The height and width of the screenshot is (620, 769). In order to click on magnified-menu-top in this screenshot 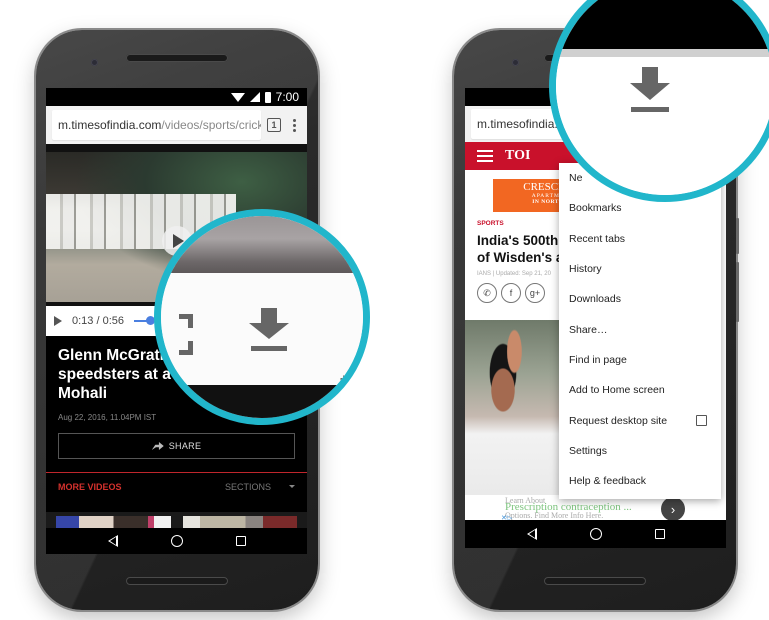, I will do `click(662, 126)`.